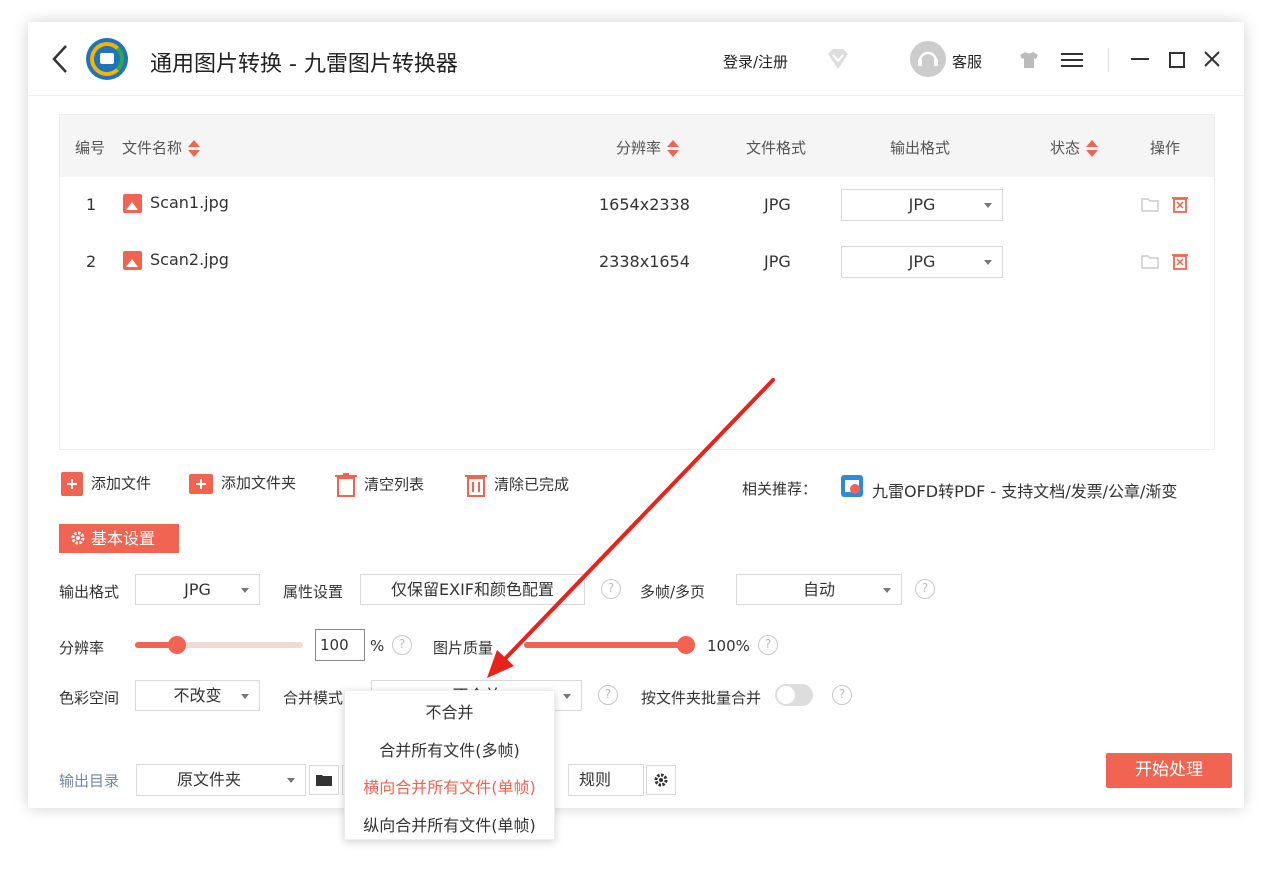 This screenshot has width=1264, height=871. Describe the element at coordinates (209, 779) in the screenshot. I see `output-dir-value: 原文件夹` at that location.